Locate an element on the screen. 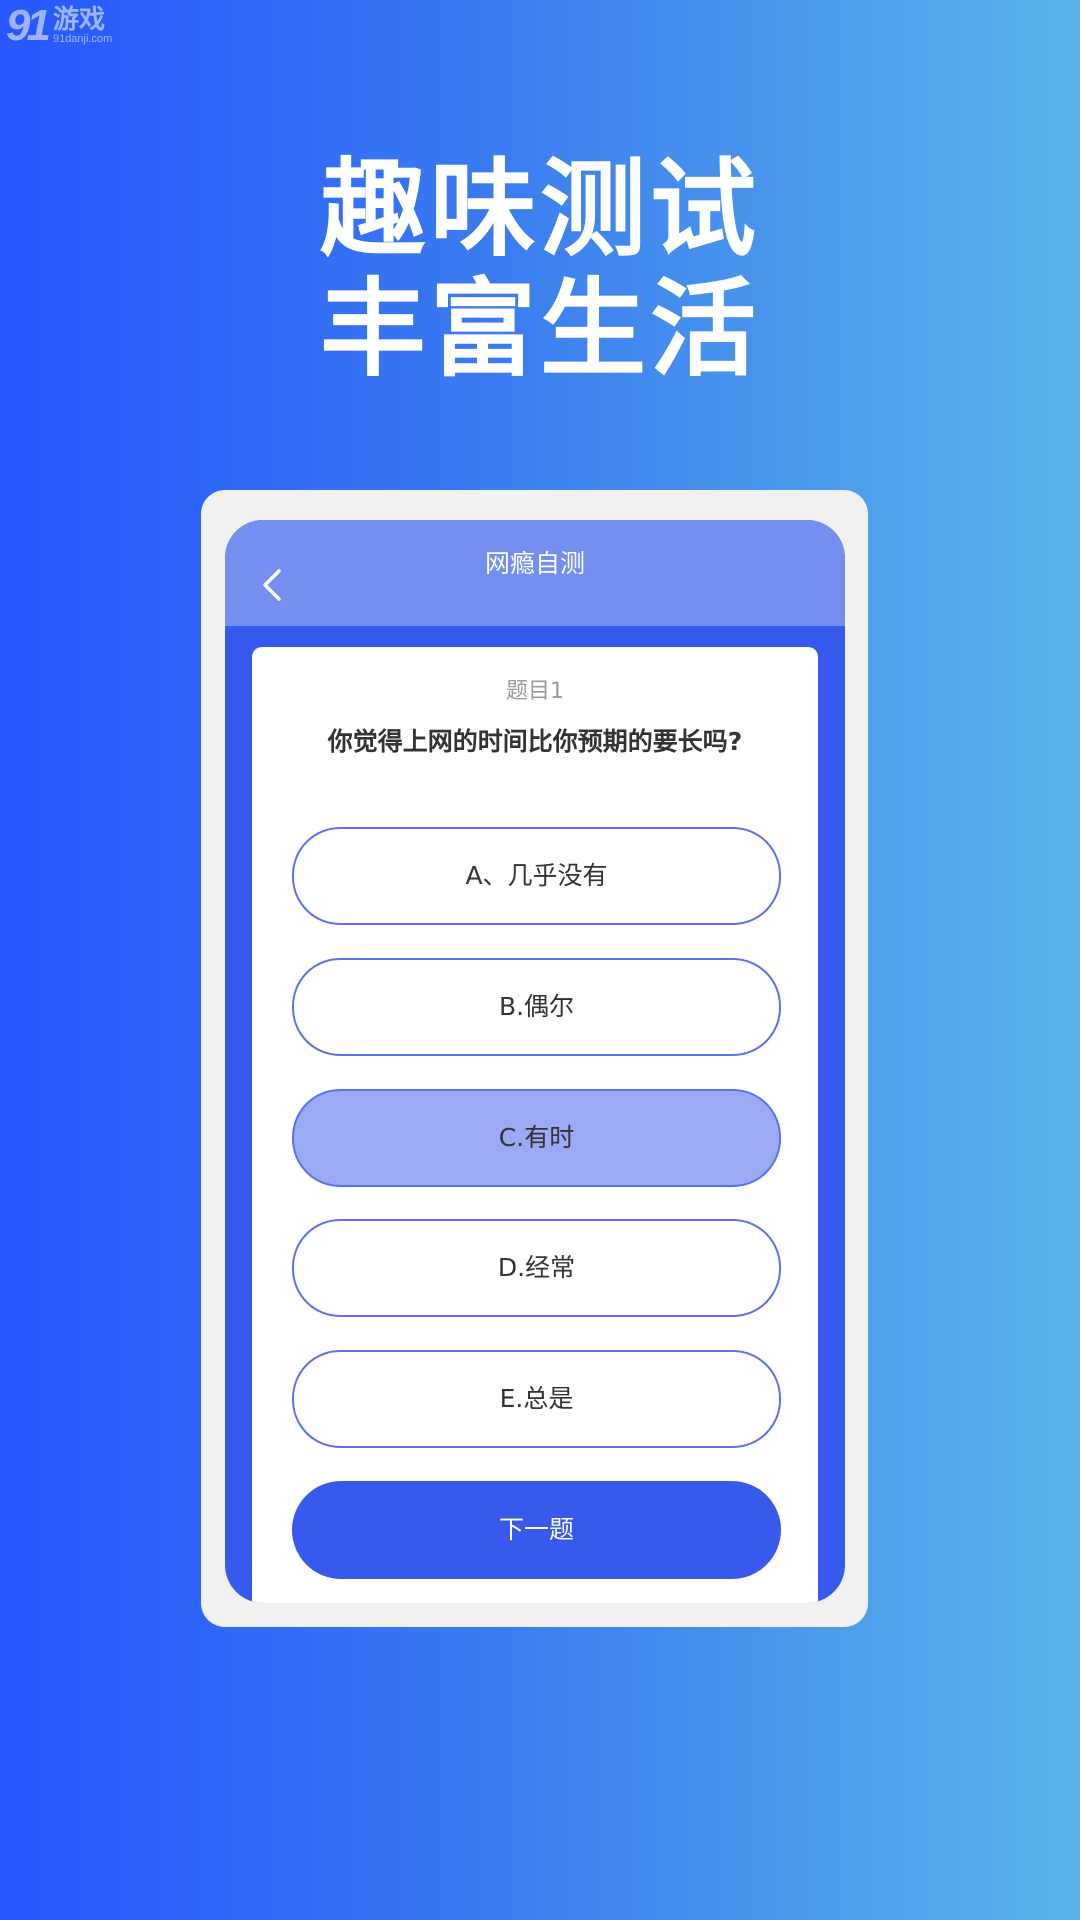 This screenshot has height=1920, width=1080. option-b-button: B.偶尔 is located at coordinates (536, 1007).